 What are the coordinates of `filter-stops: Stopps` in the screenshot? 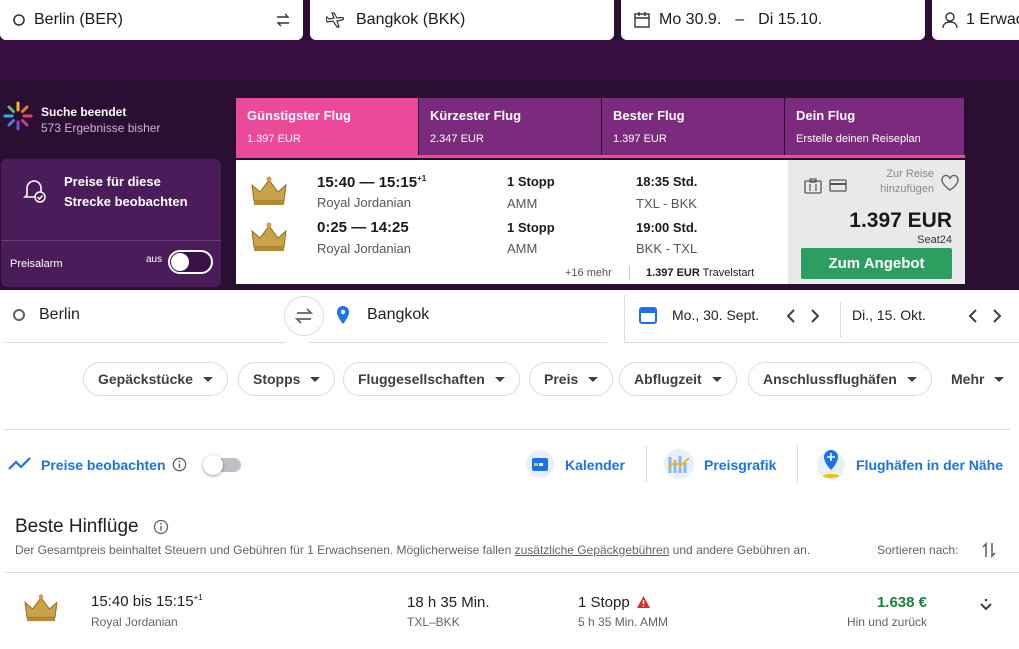 It's located at (287, 379).